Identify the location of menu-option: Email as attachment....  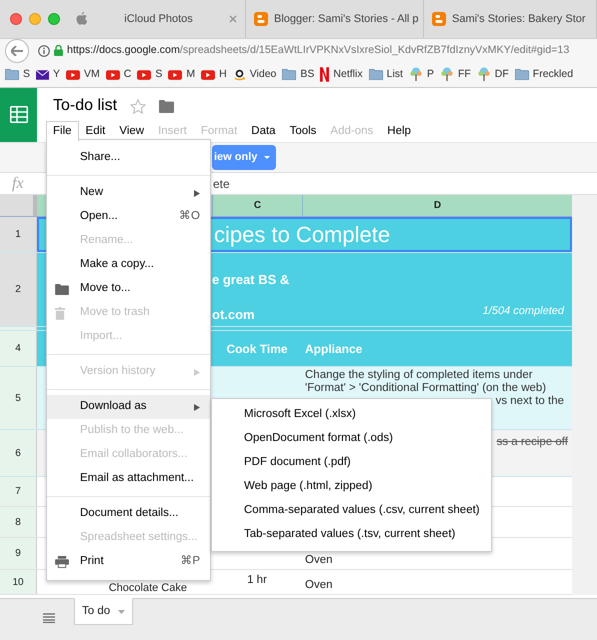
(128, 479).